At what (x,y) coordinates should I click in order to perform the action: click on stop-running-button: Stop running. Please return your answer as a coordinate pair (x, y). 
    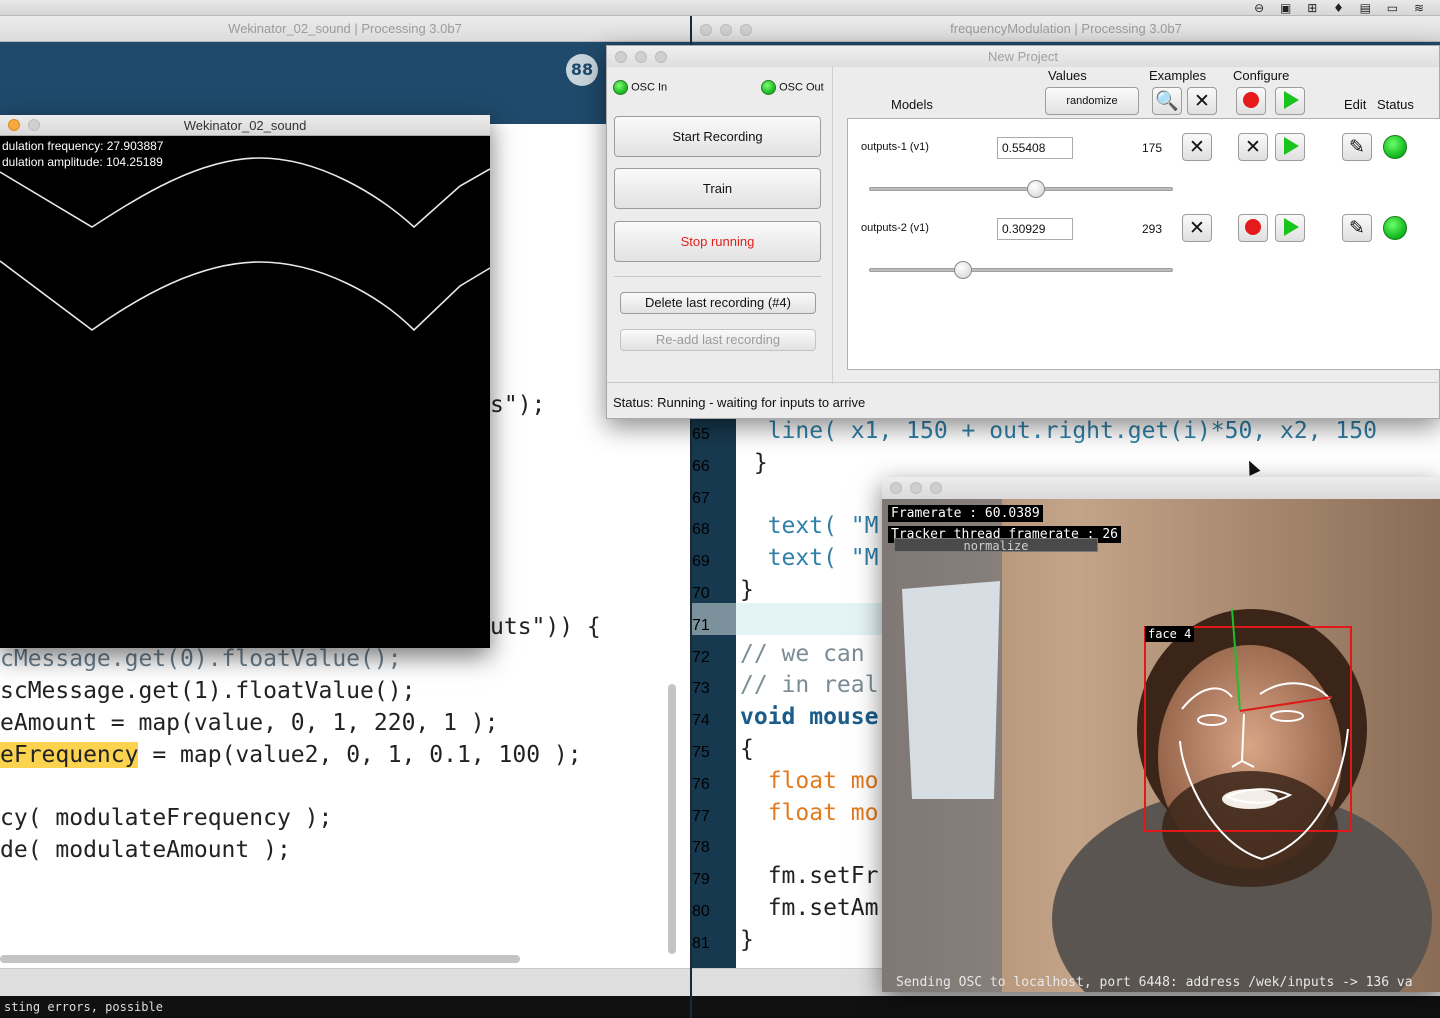
    Looking at the image, I should click on (717, 241).